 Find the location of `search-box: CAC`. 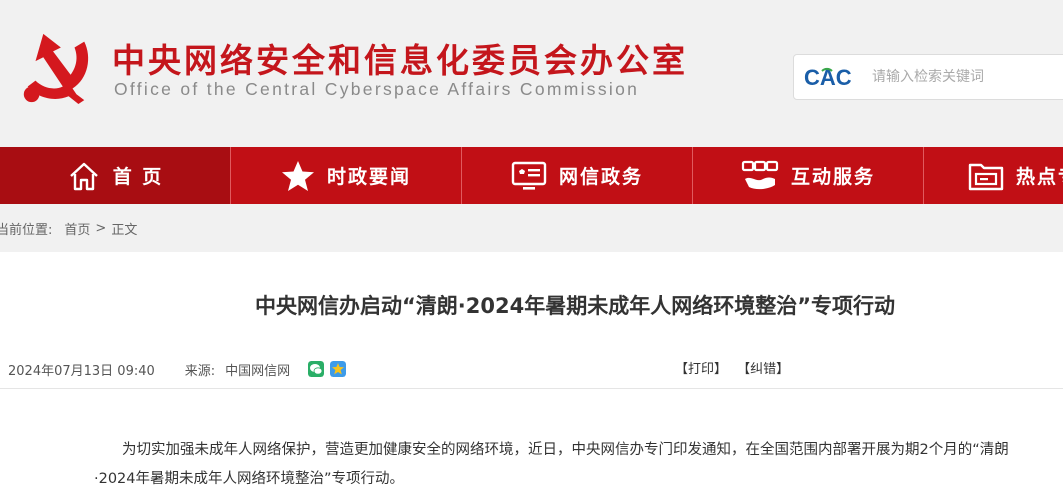

search-box: CAC is located at coordinates (928, 77).